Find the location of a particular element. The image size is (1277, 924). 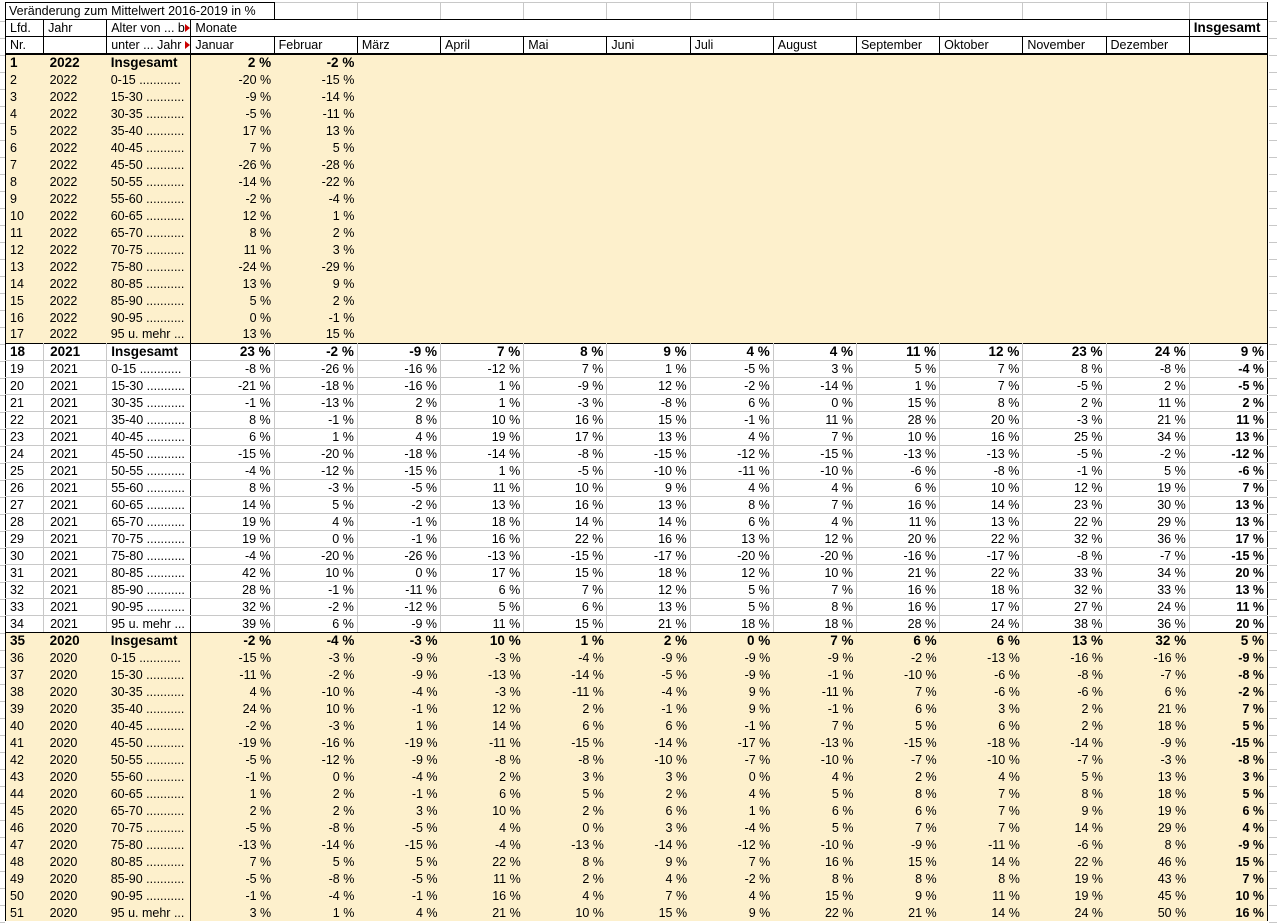

cell-month-6: -17 % is located at coordinates (648, 556).